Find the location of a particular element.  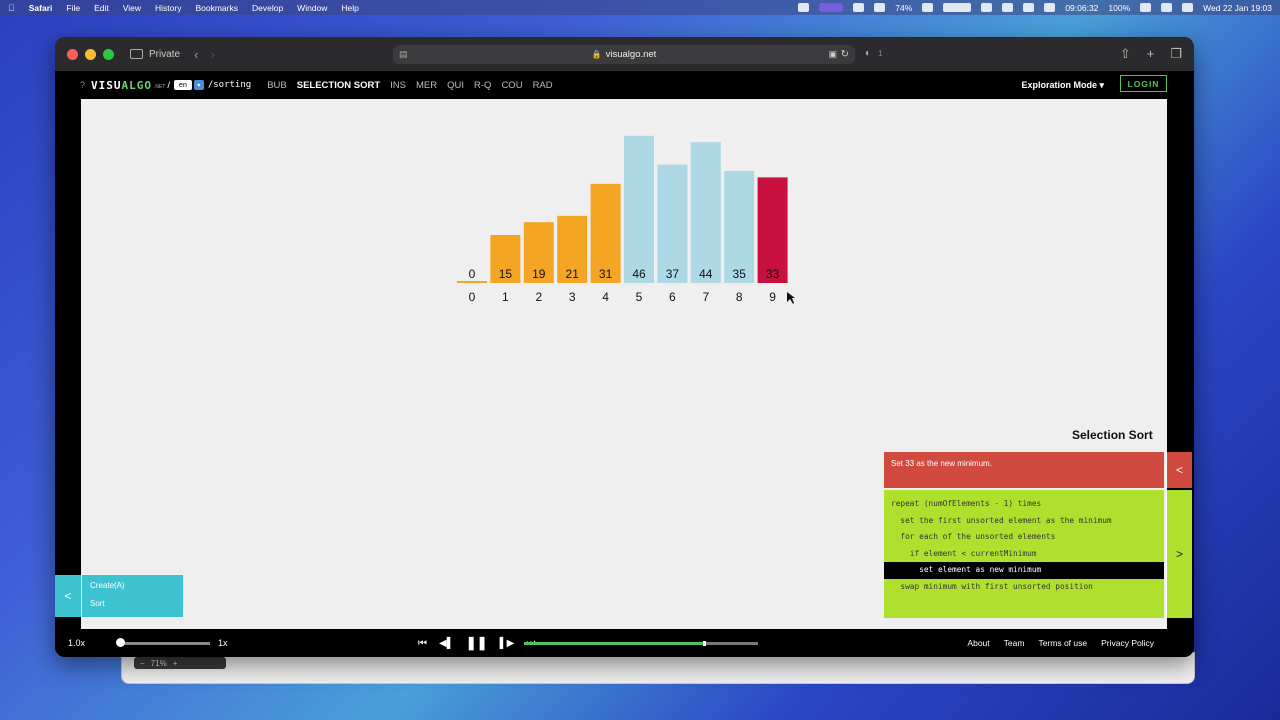

sync-icon is located at coordinates (1008, 7).